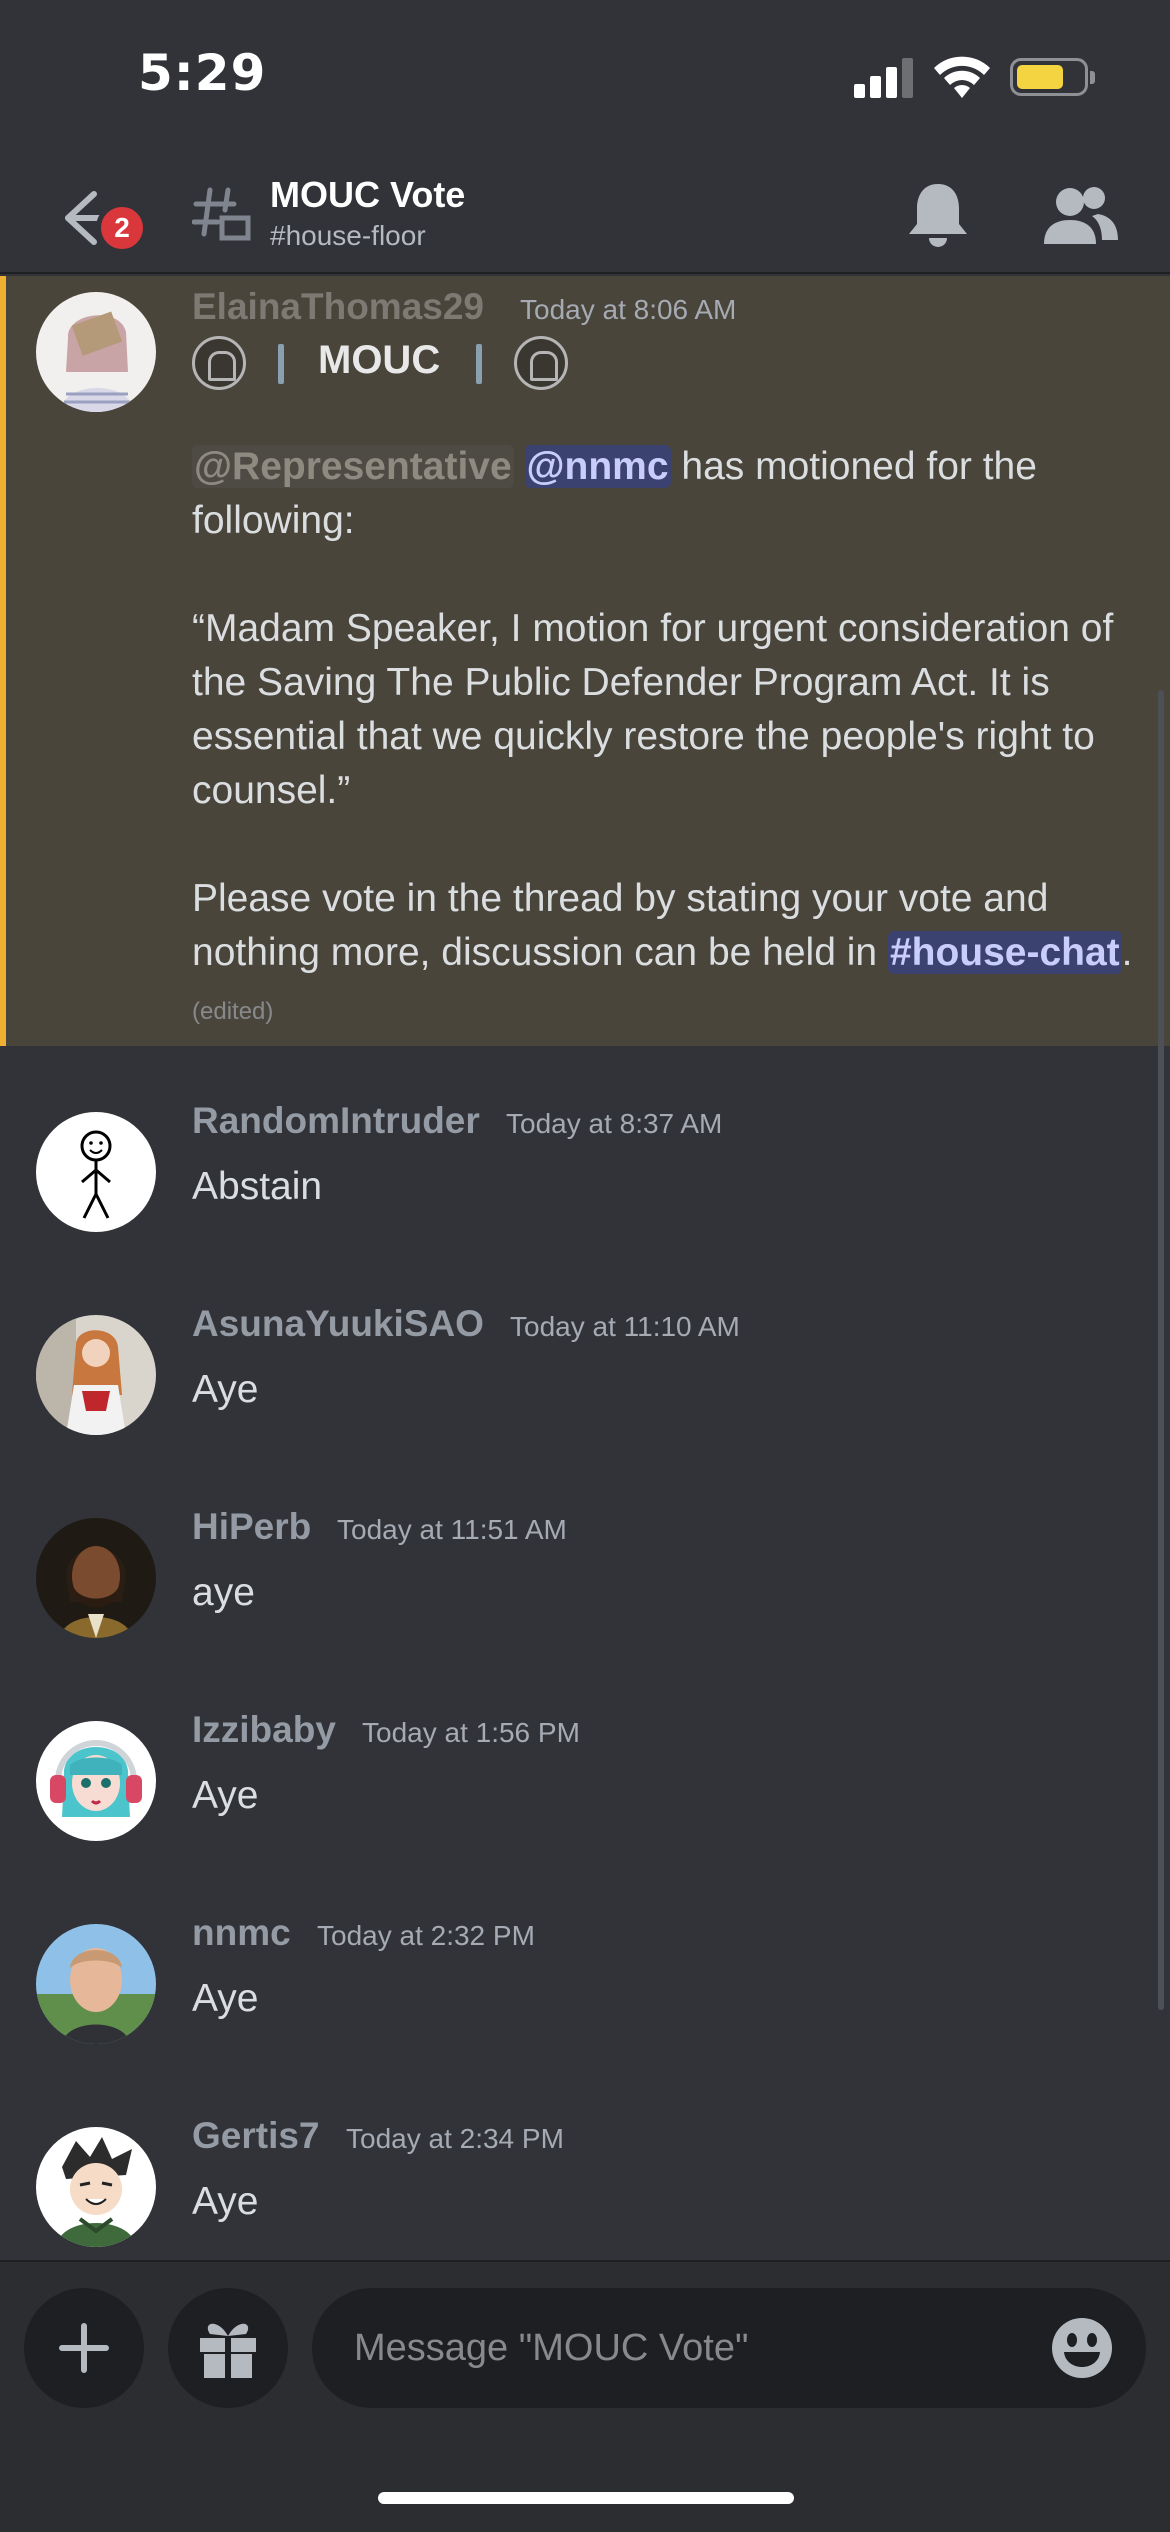 The image size is (1170, 2532). I want to click on plus-icon, so click(84, 2348).